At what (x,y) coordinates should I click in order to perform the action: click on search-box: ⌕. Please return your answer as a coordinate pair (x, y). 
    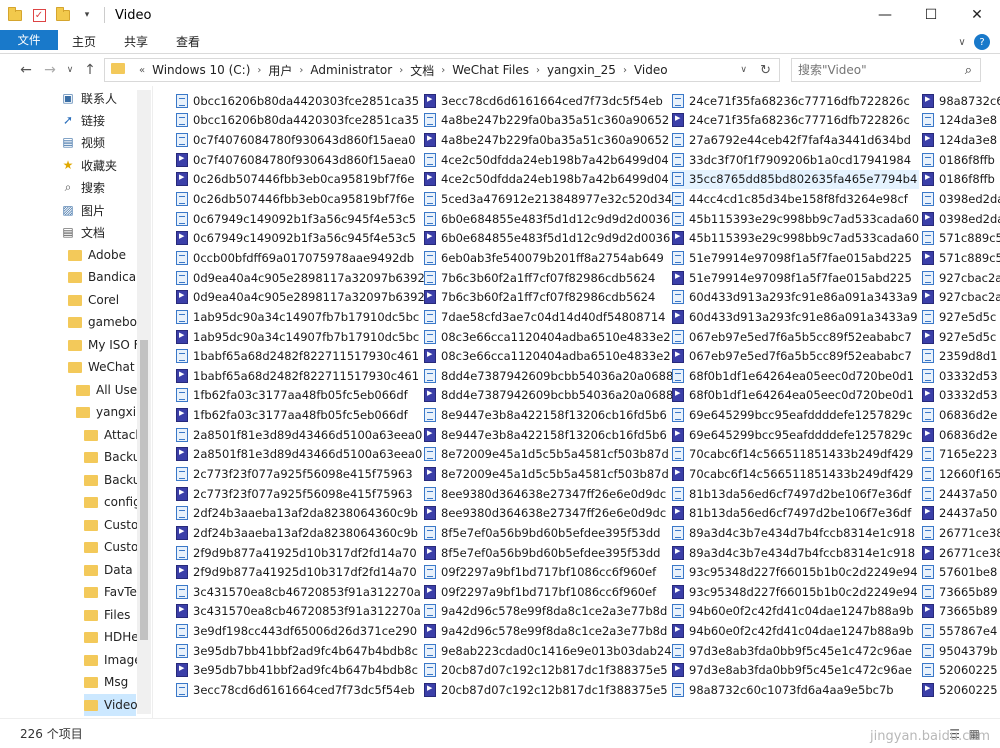
    Looking at the image, I should click on (886, 70).